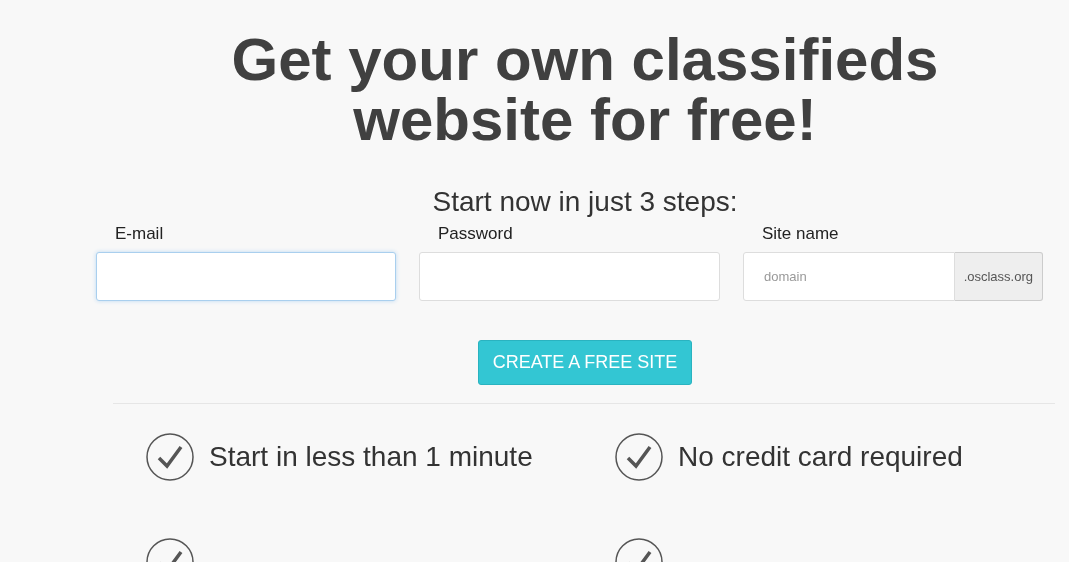  Describe the element at coordinates (585, 201) in the screenshot. I see `steps-subheading: Start now in just 3 steps:` at that location.